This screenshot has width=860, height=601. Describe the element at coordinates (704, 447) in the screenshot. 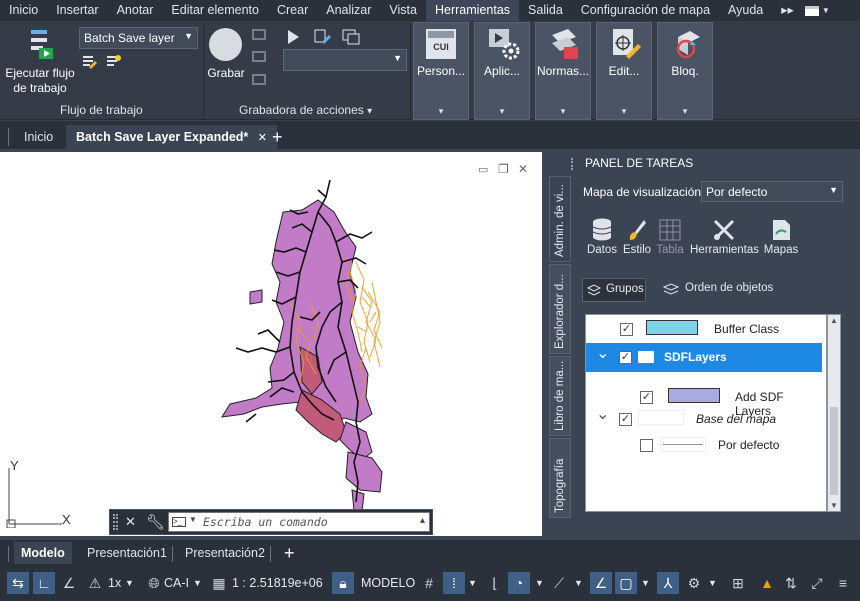

I see `tree-row-default: Por defecto` at that location.